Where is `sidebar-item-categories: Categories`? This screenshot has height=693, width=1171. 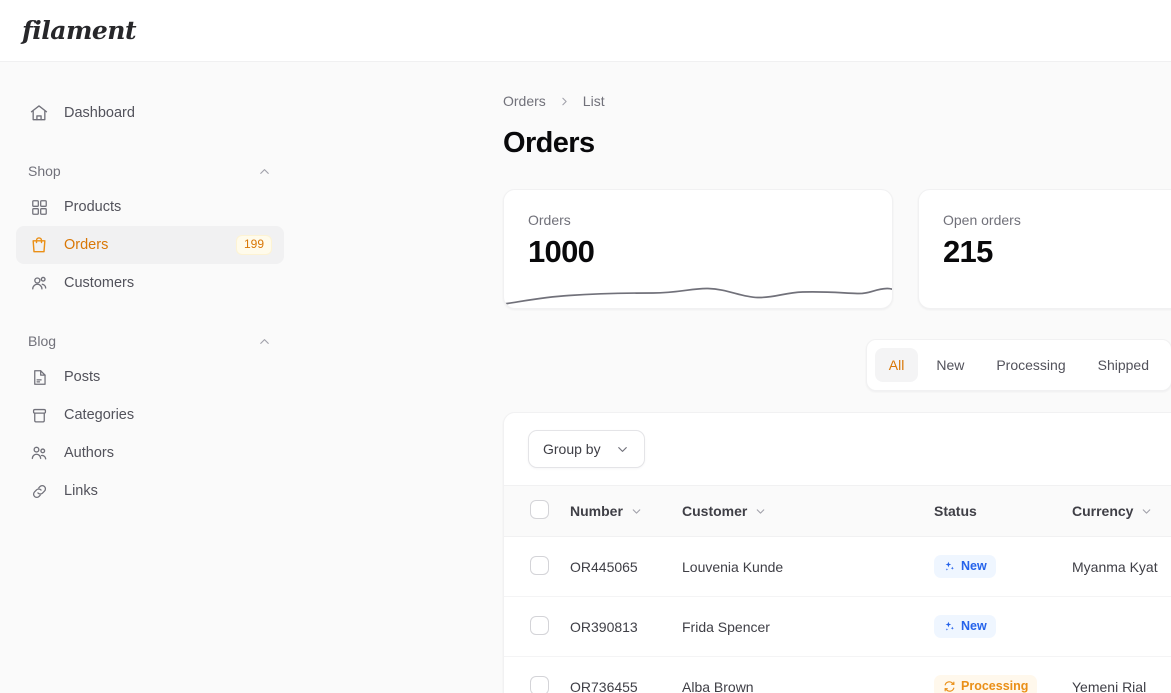 sidebar-item-categories: Categories is located at coordinates (150, 415).